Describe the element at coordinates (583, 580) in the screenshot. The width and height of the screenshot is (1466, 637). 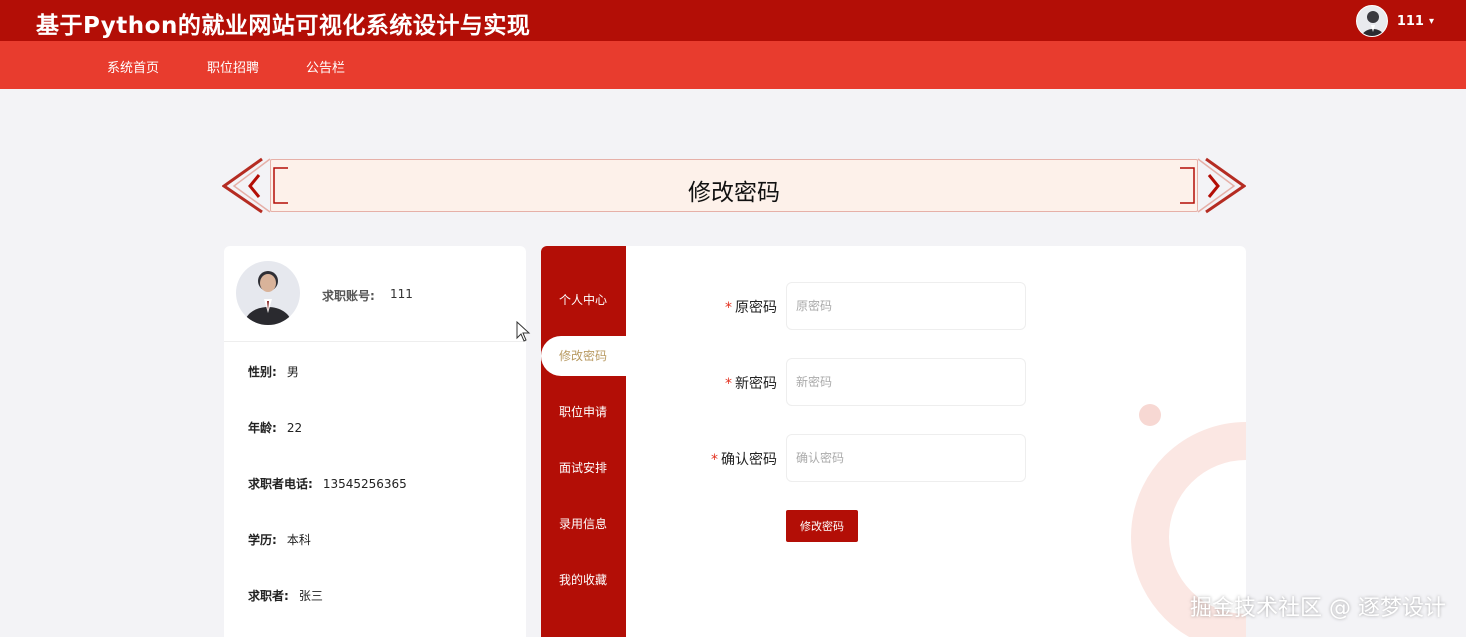
I see `tab-favorites: 我的收藏` at that location.